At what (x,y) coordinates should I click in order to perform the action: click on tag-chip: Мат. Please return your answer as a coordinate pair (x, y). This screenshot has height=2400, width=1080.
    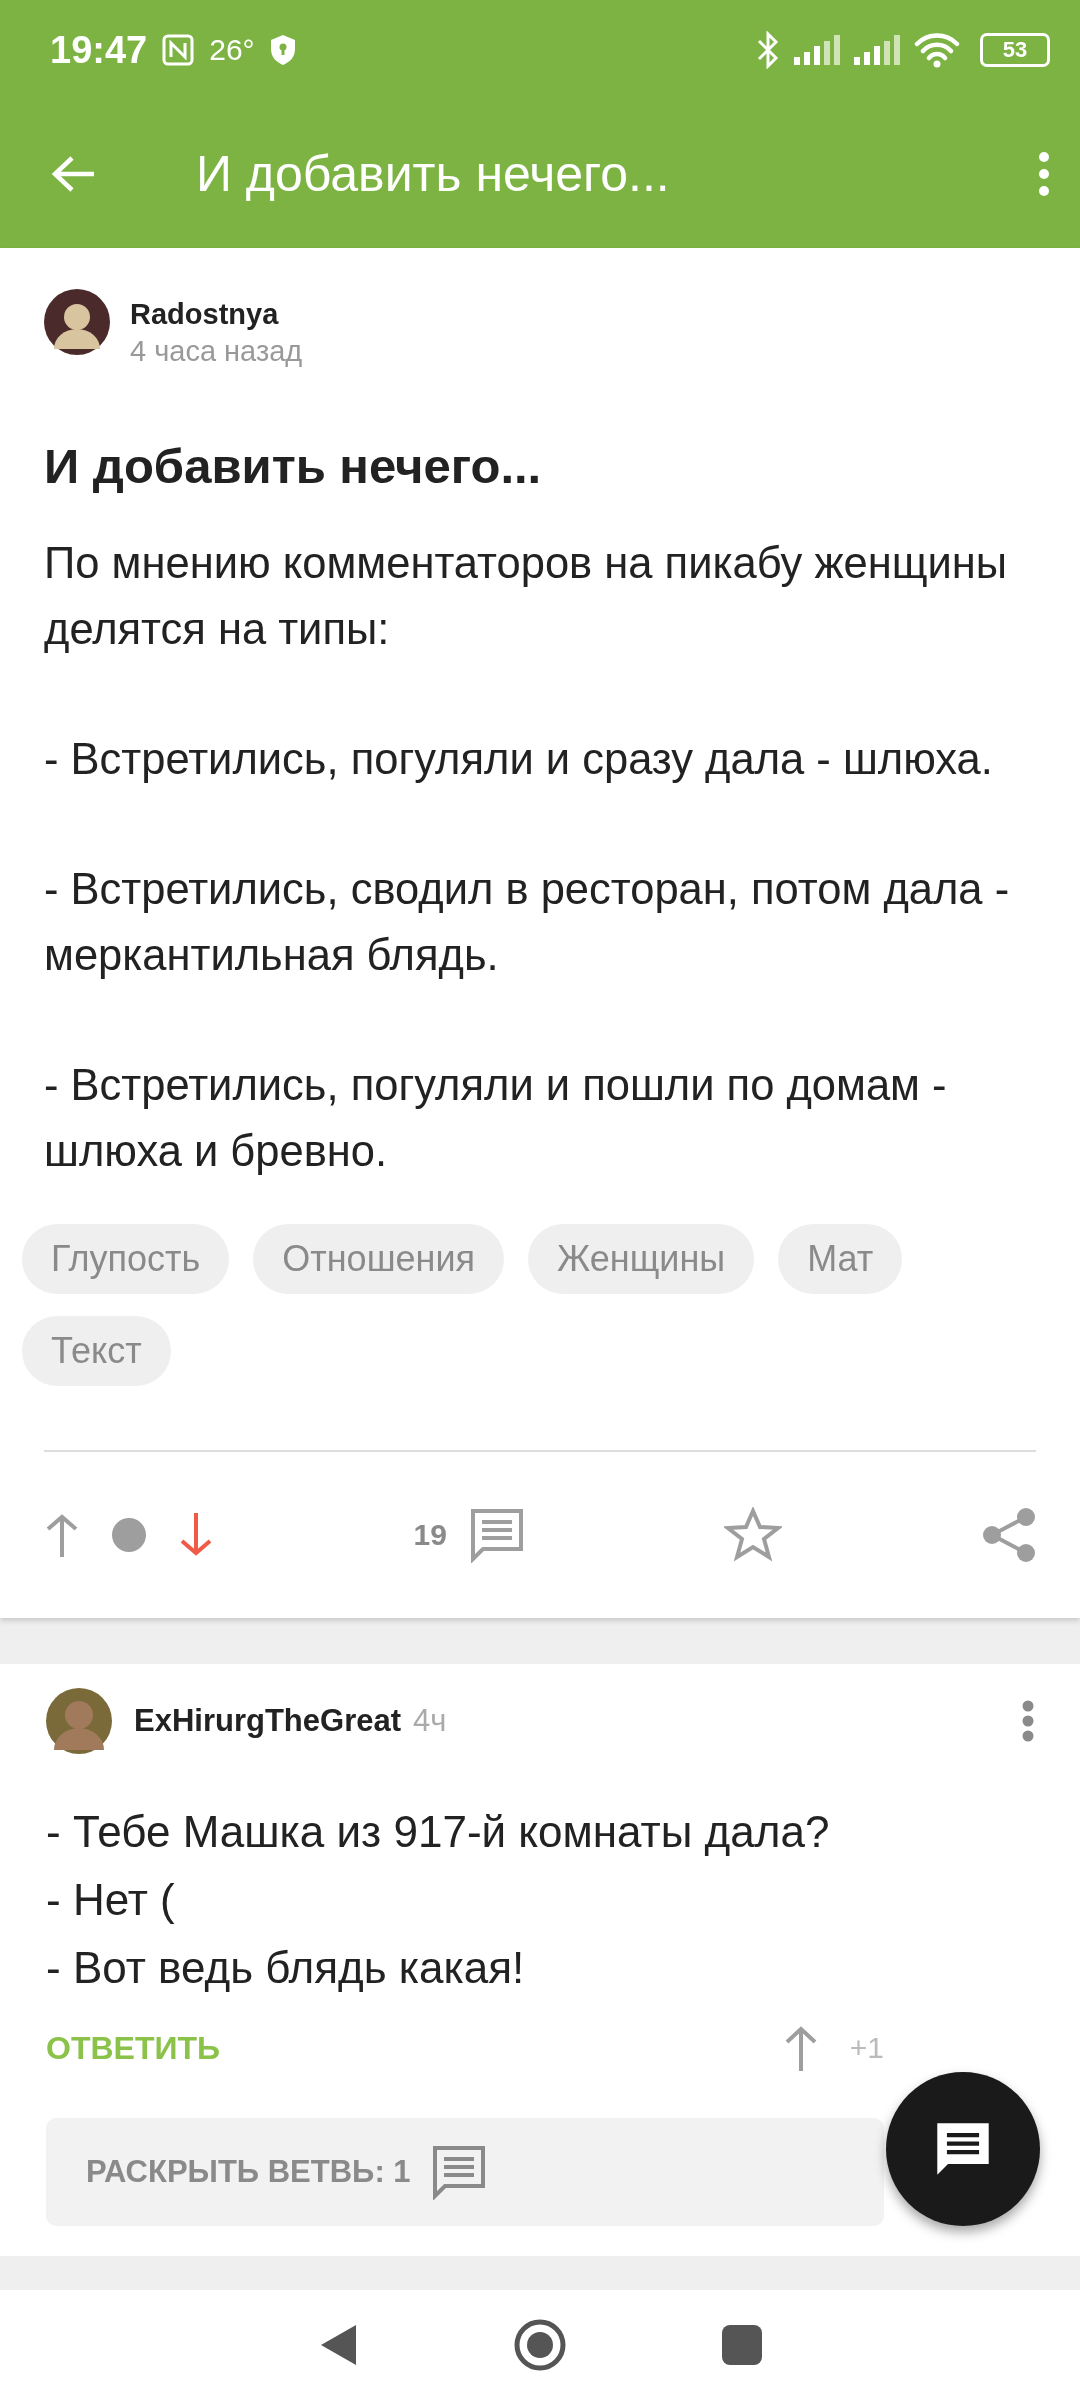
    Looking at the image, I should click on (840, 1259).